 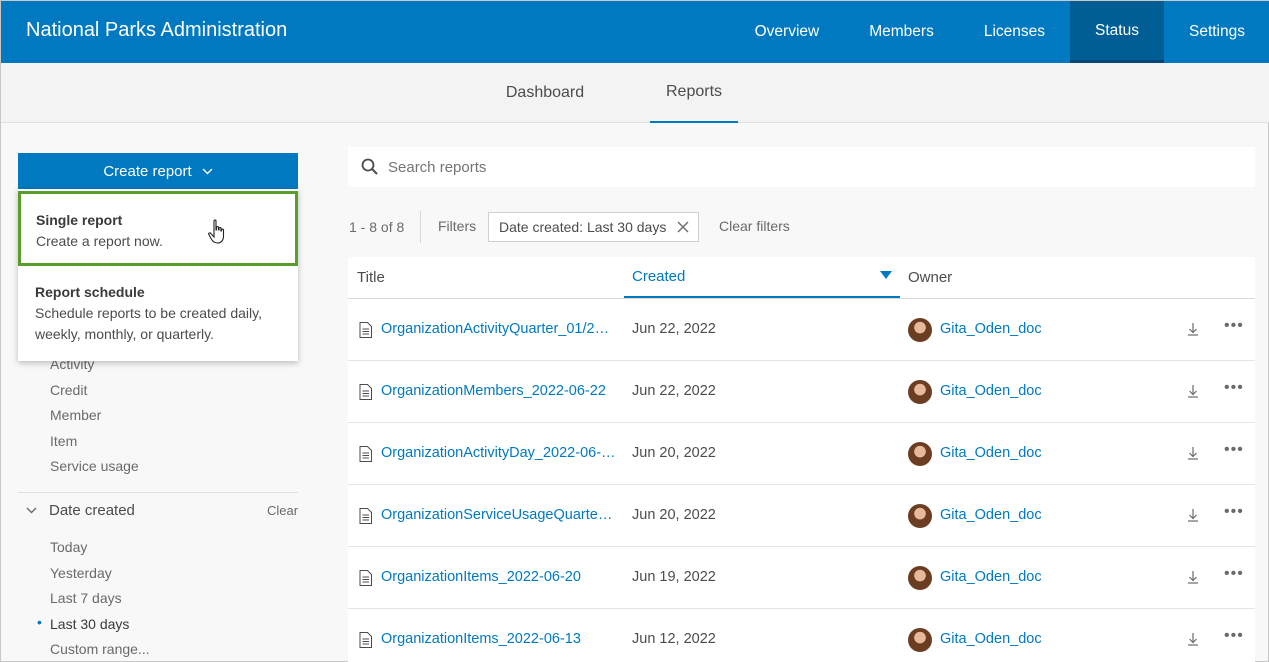 What do you see at coordinates (886, 275) in the screenshot?
I see `sort-descending-icon` at bounding box center [886, 275].